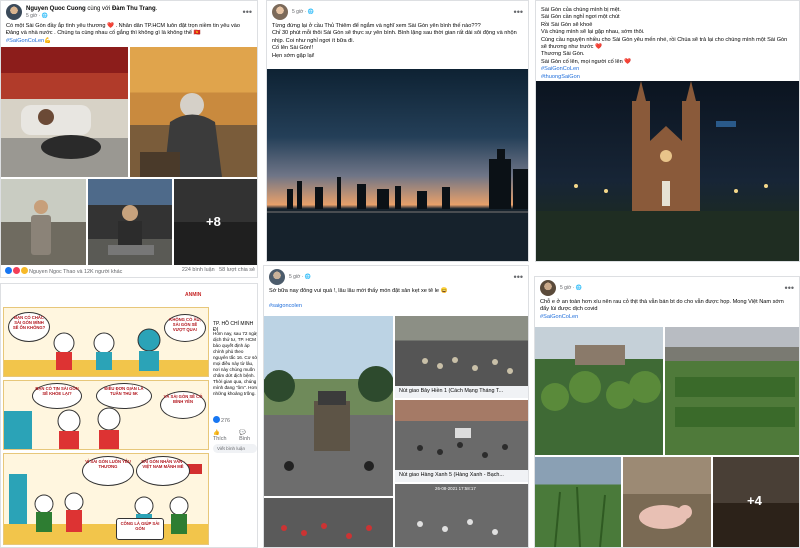  What do you see at coordinates (99, 9) in the screenshot?
I see `with-text: cùng với` at bounding box center [99, 9].